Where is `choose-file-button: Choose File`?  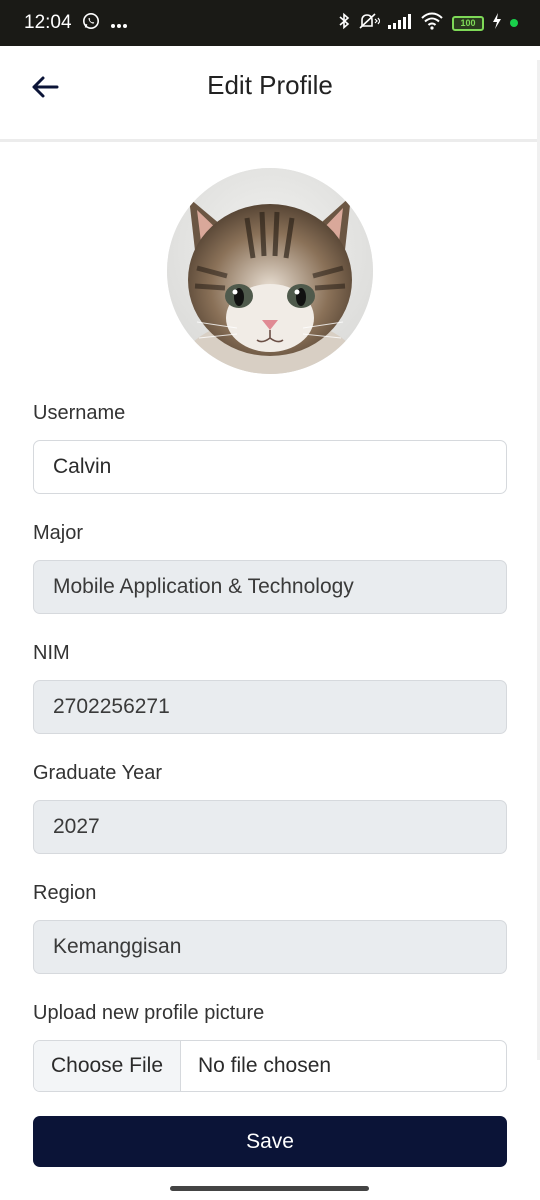
choose-file-button: Choose File is located at coordinates (107, 1066).